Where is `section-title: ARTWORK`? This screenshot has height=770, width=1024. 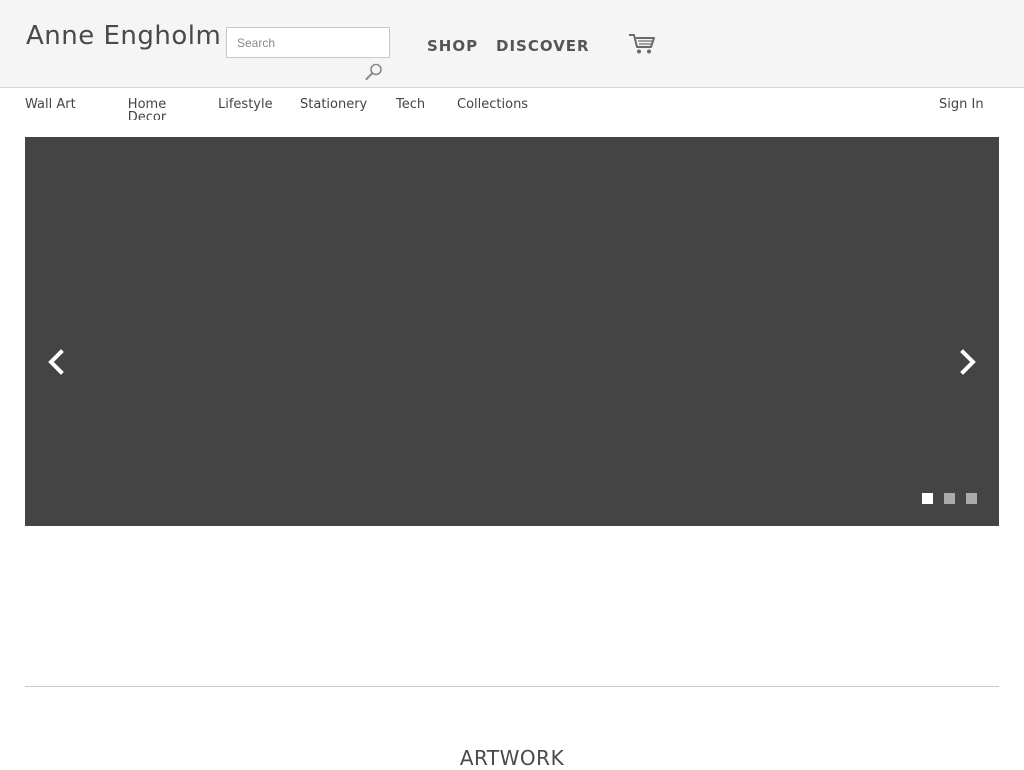
section-title: ARTWORK is located at coordinates (512, 758).